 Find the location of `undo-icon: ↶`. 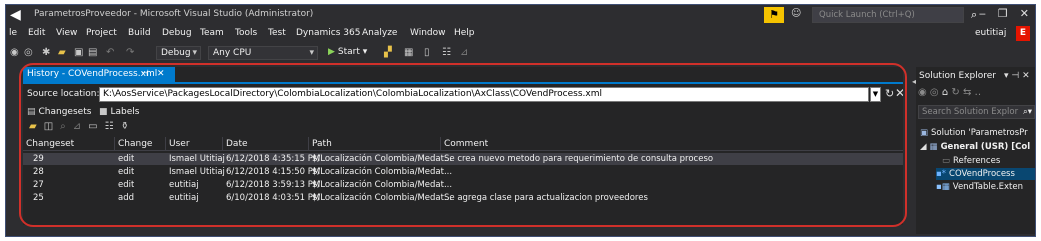

undo-icon: ↶ is located at coordinates (110, 53).